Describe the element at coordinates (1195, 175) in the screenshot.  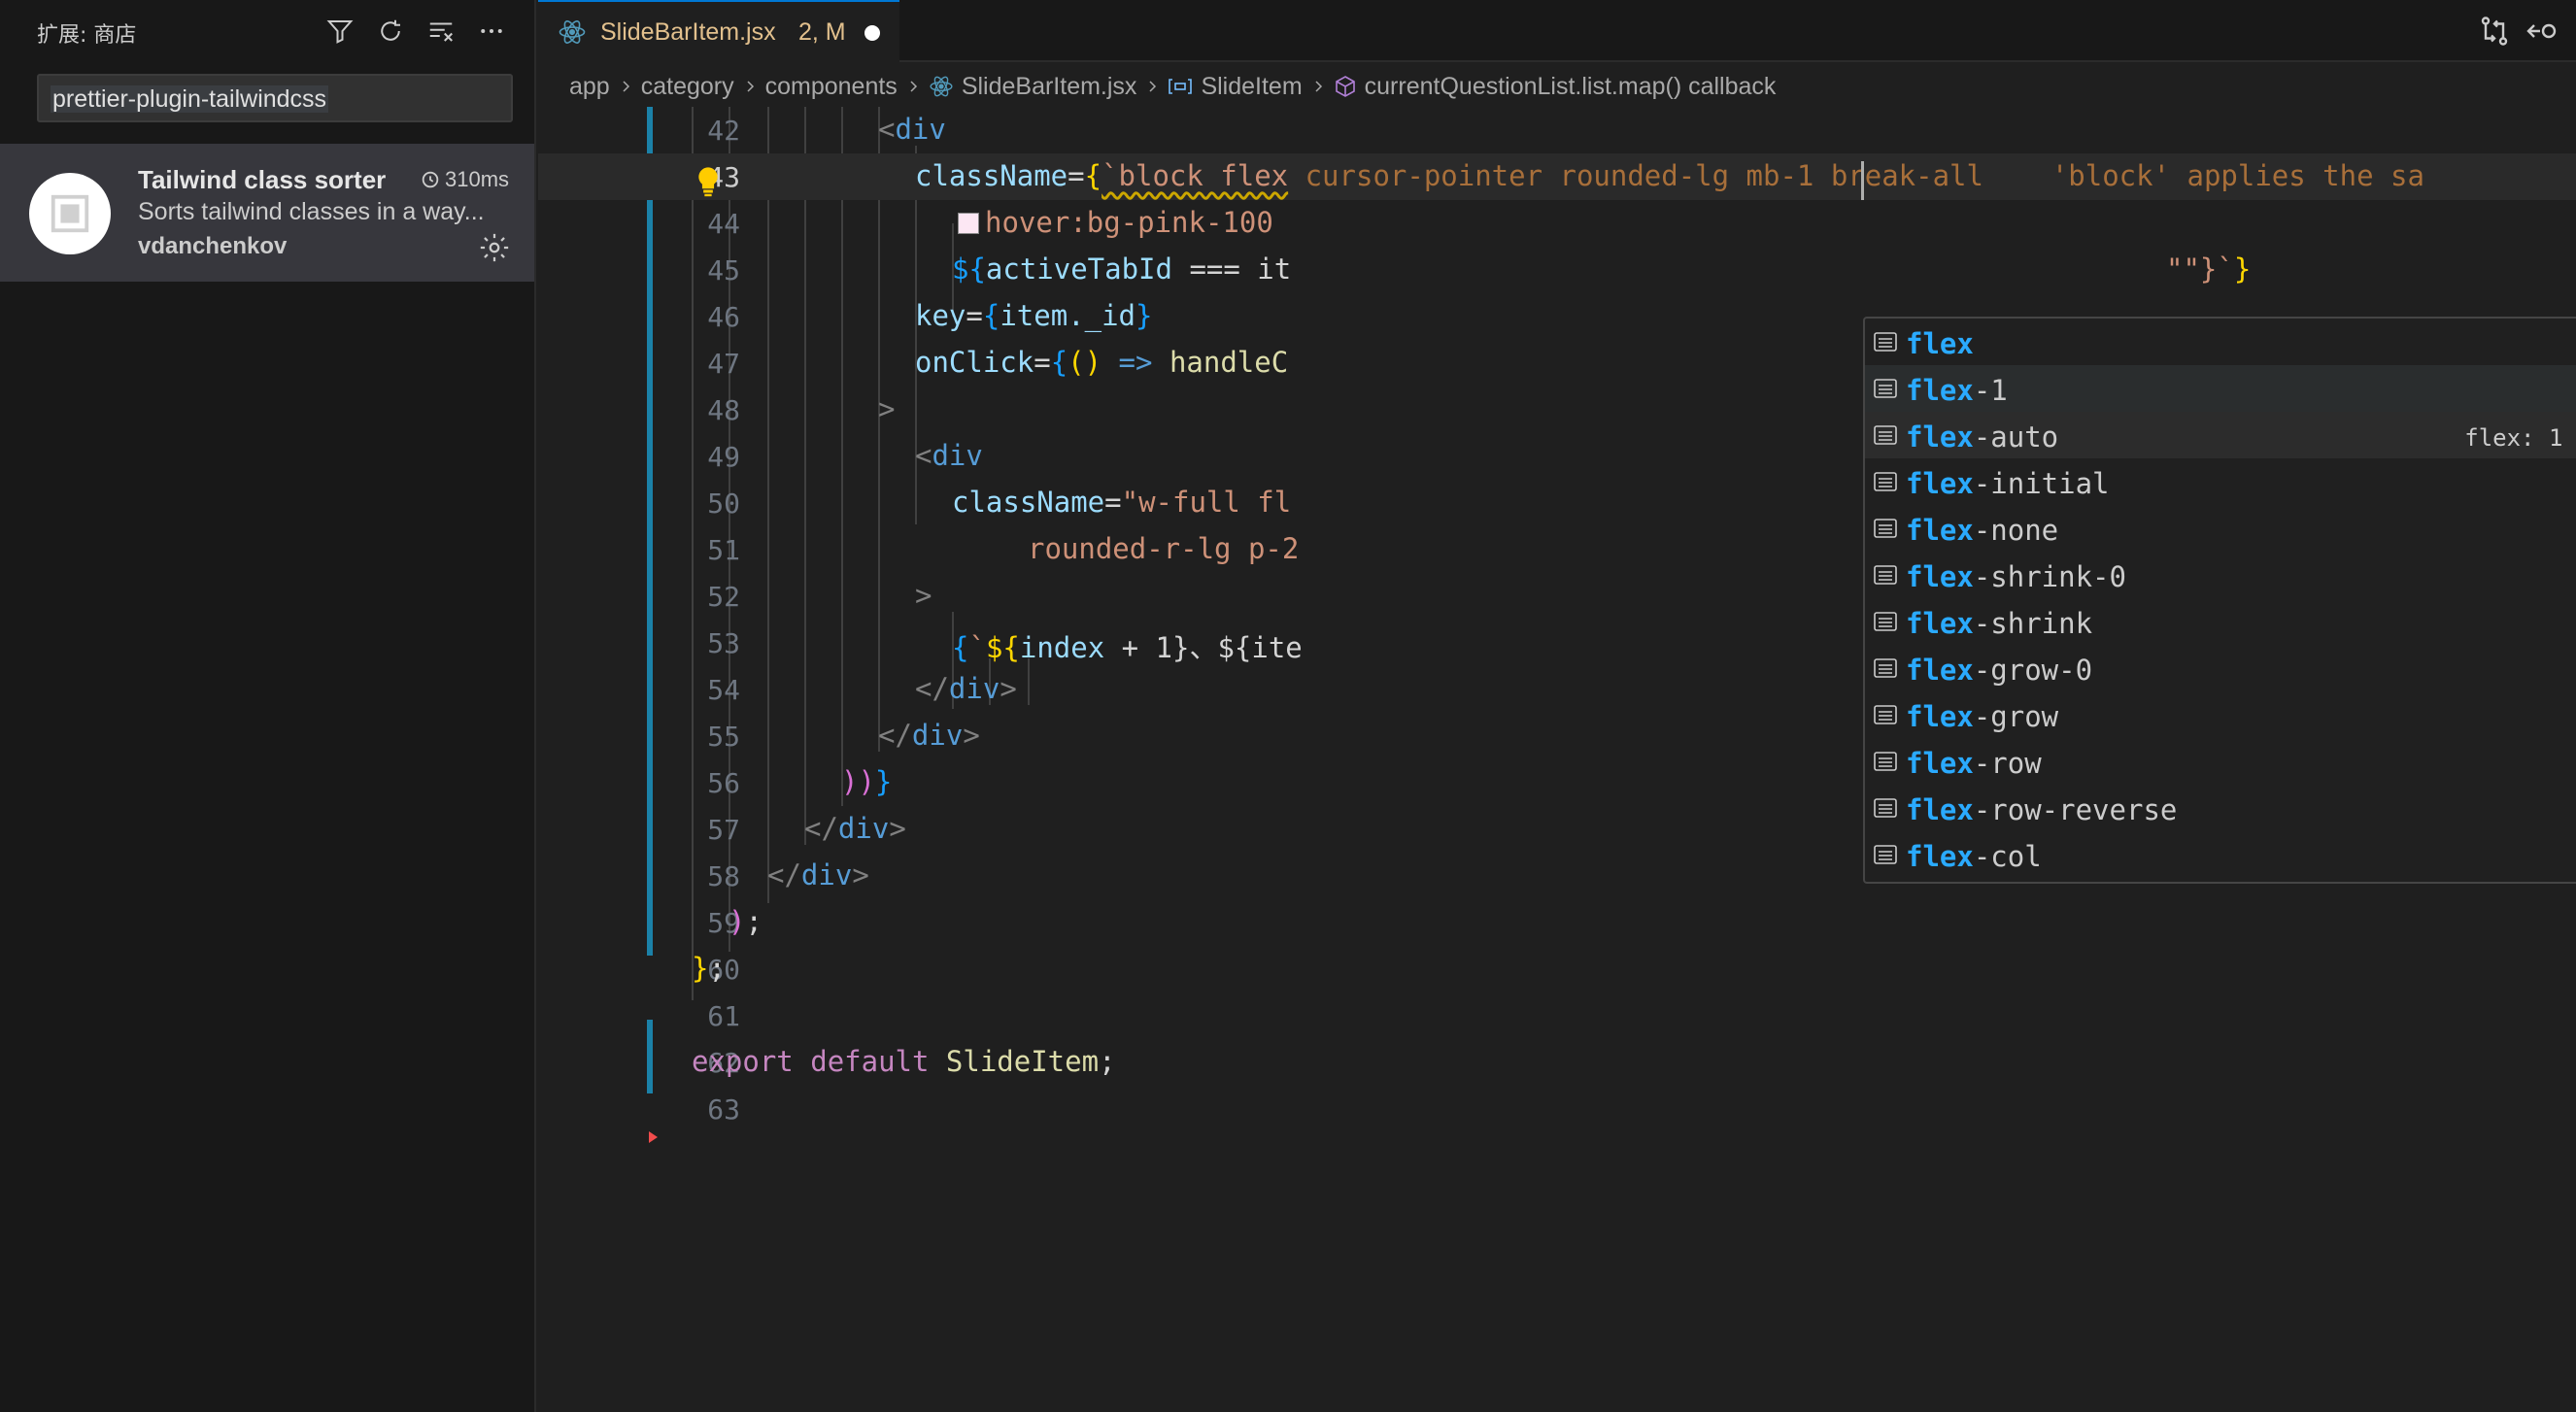
I see `code-token: `block flex` at that location.